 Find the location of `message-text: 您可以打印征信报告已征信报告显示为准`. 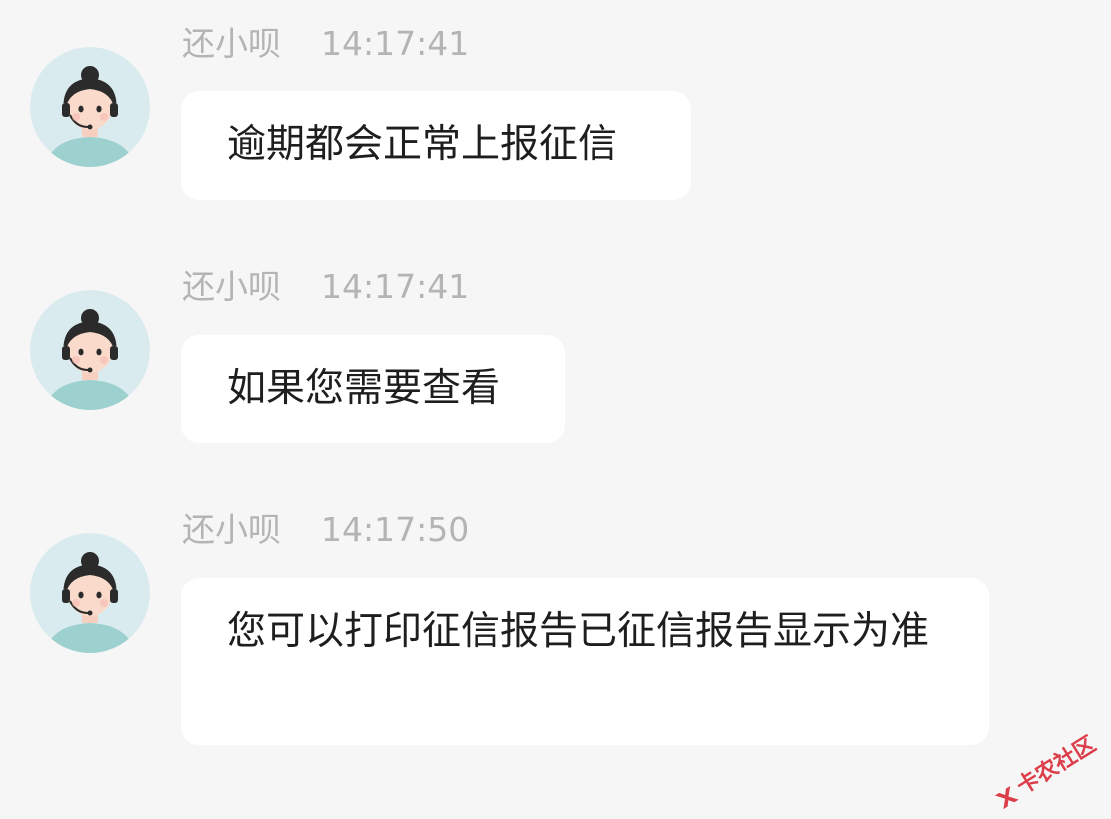

message-text: 您可以打印征信报告已征信报告显示为准 is located at coordinates (578, 631).